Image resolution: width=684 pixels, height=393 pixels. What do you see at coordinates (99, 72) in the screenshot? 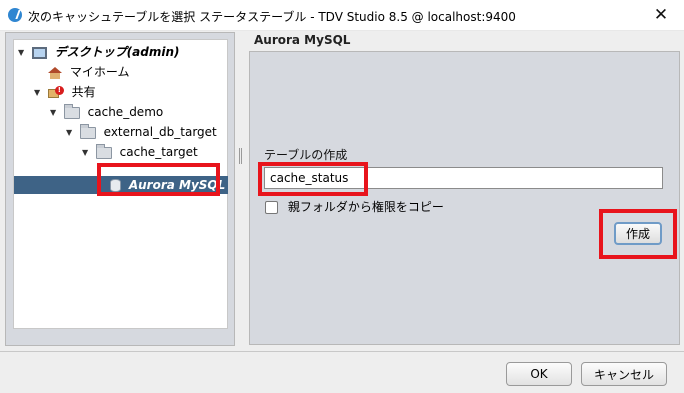
I see `tree-node-label: マイホーム` at bounding box center [99, 72].